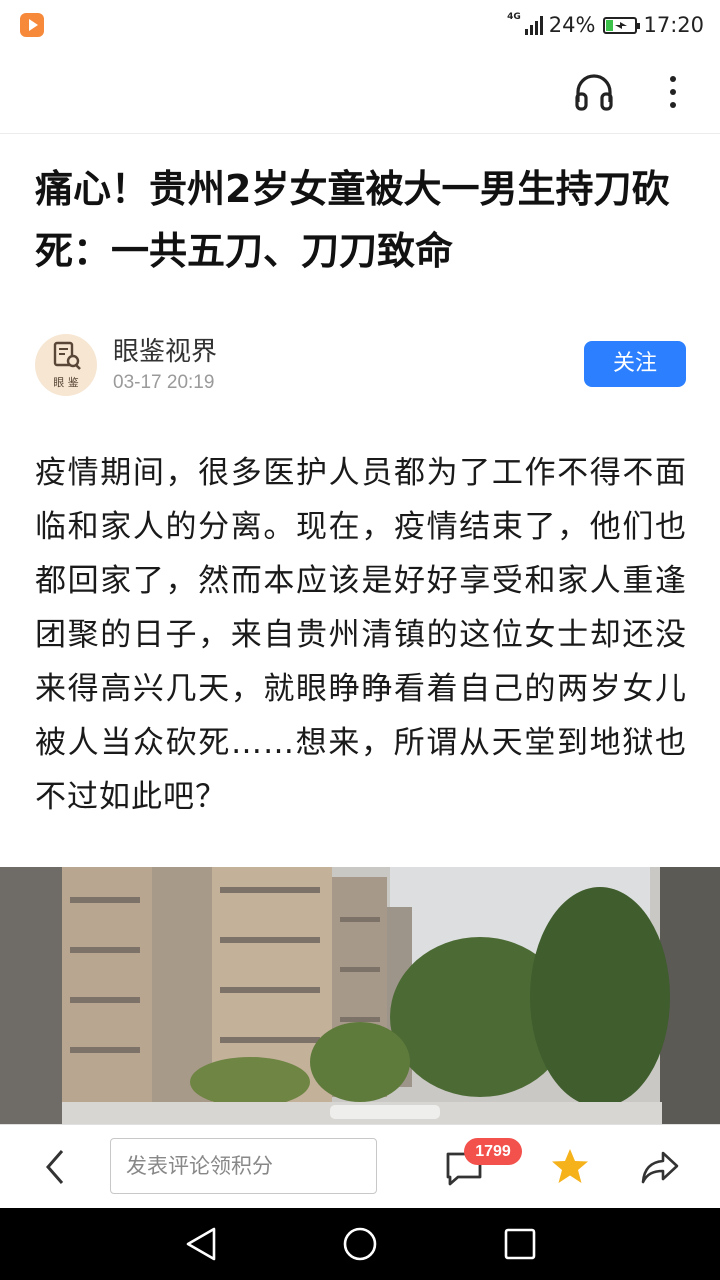  What do you see at coordinates (660, 1167) in the screenshot?
I see `share-icon` at bounding box center [660, 1167].